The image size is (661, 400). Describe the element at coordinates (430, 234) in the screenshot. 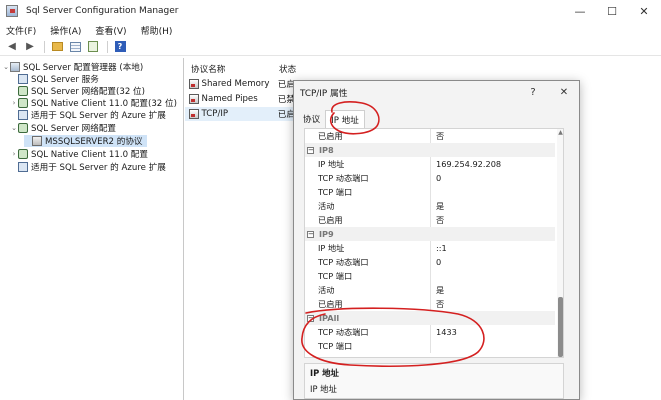

I see `grid-category-row: − IP9` at that location.